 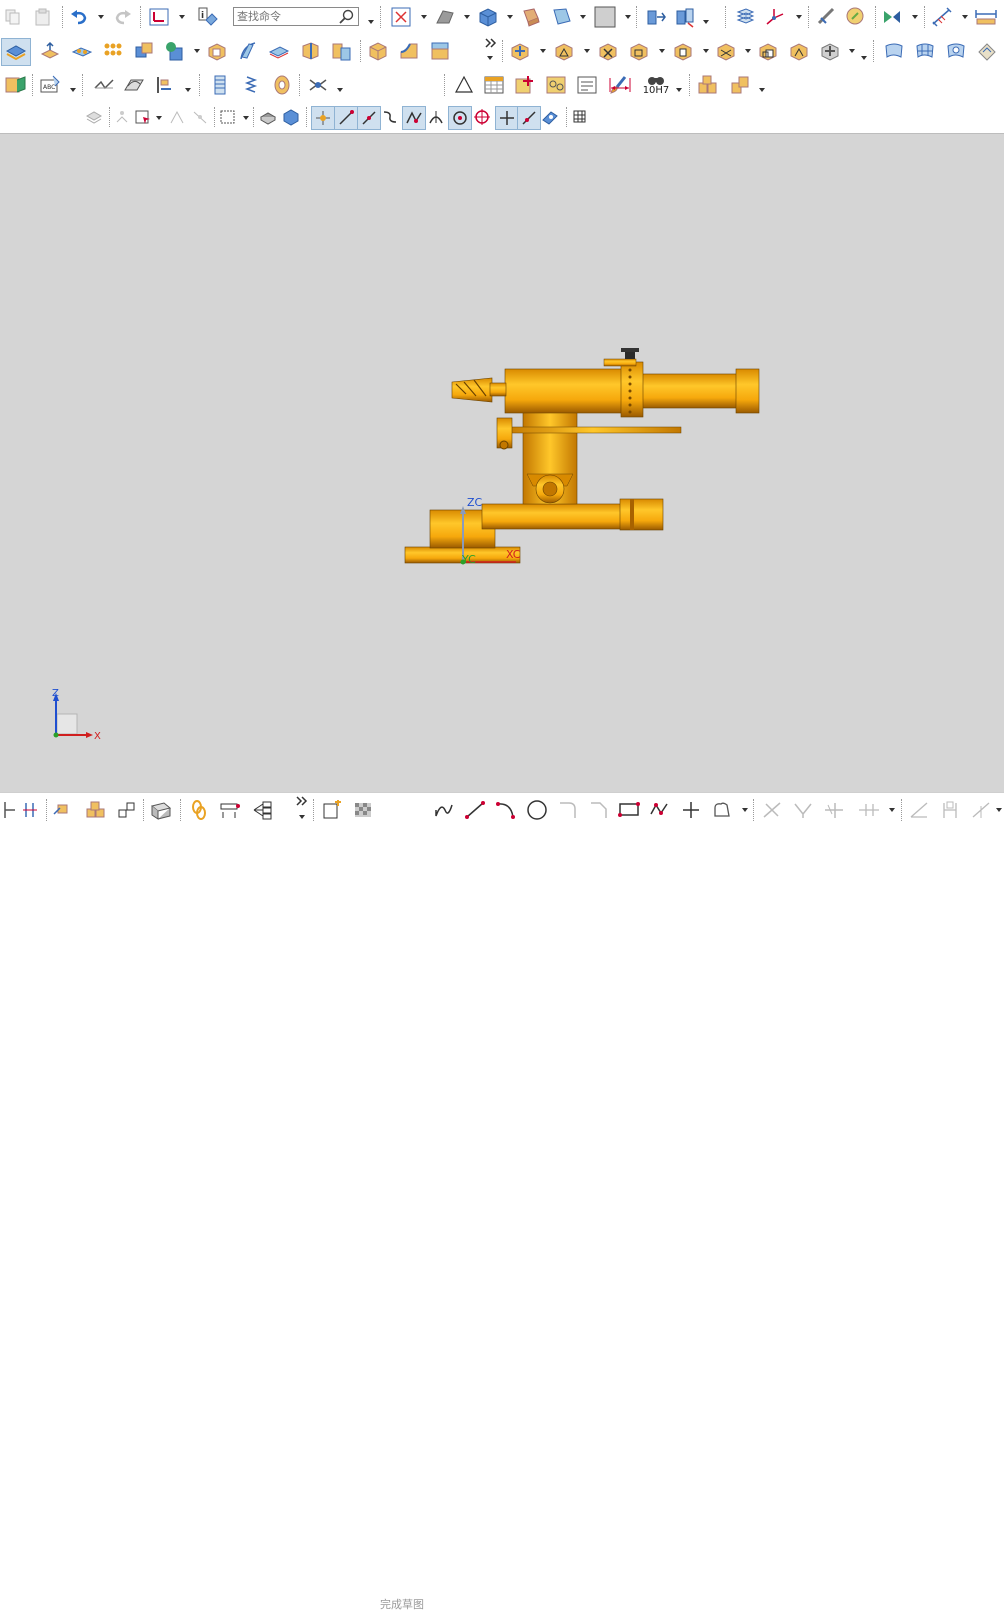 I want to click on fit-view-button, so click(x=401, y=17).